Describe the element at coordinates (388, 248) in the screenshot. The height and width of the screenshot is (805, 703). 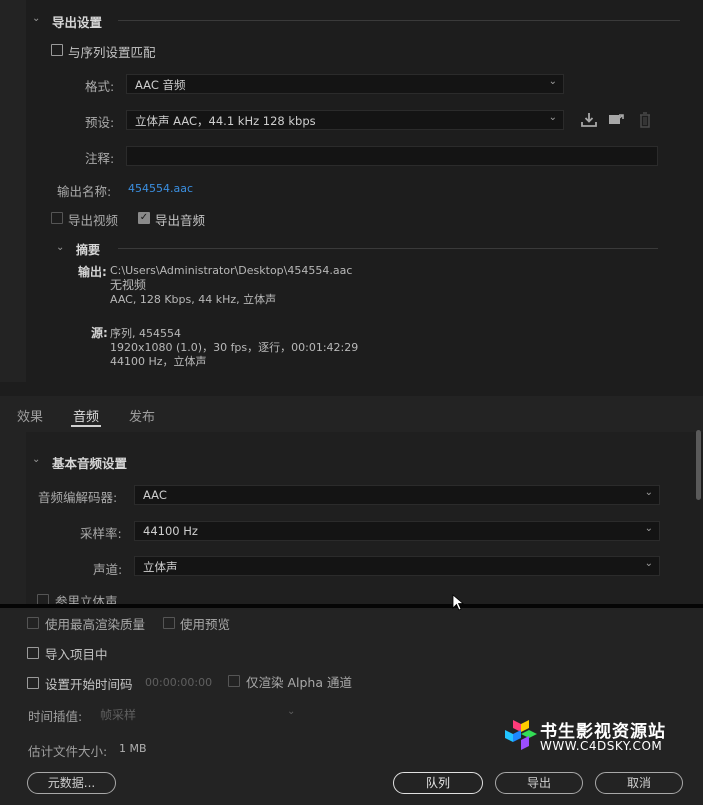
I see `summary-divider` at that location.